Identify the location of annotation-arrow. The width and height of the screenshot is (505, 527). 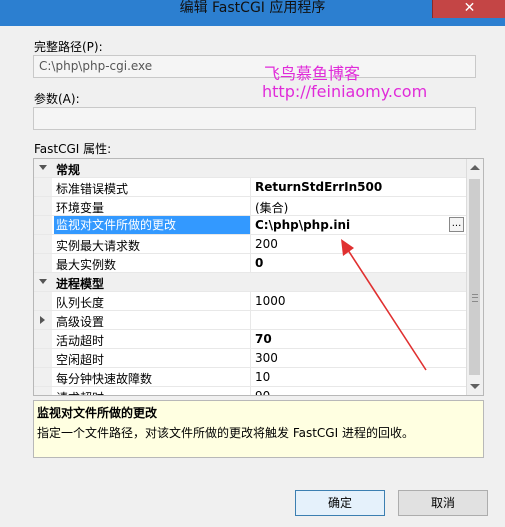
(384, 305).